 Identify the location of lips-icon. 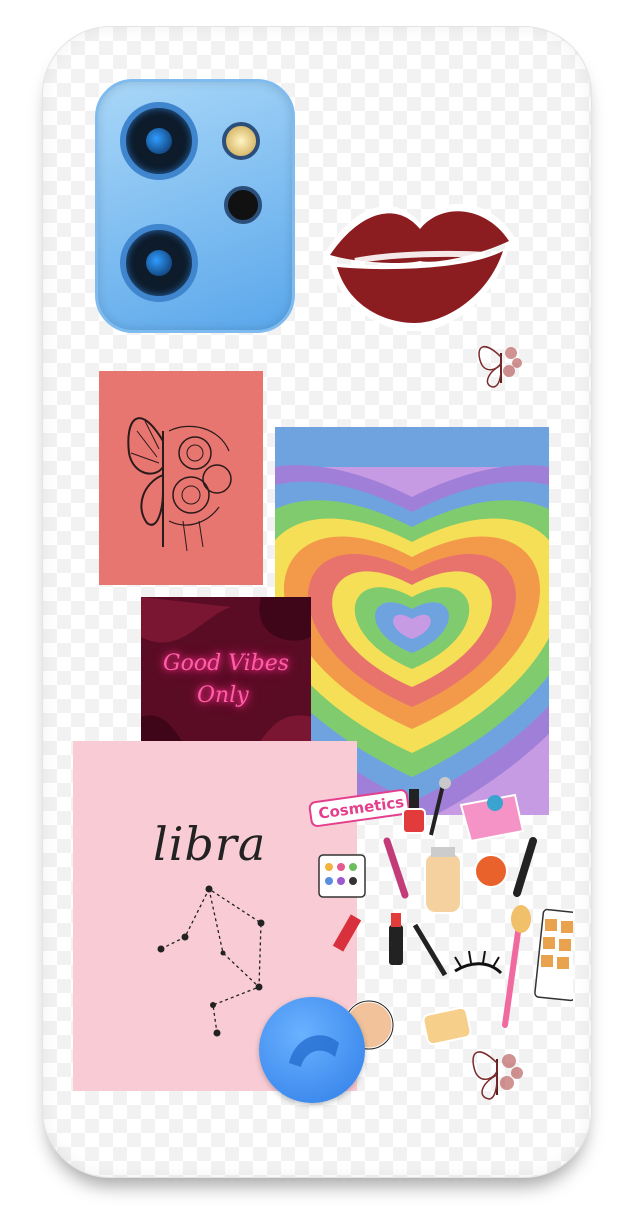
(420, 267).